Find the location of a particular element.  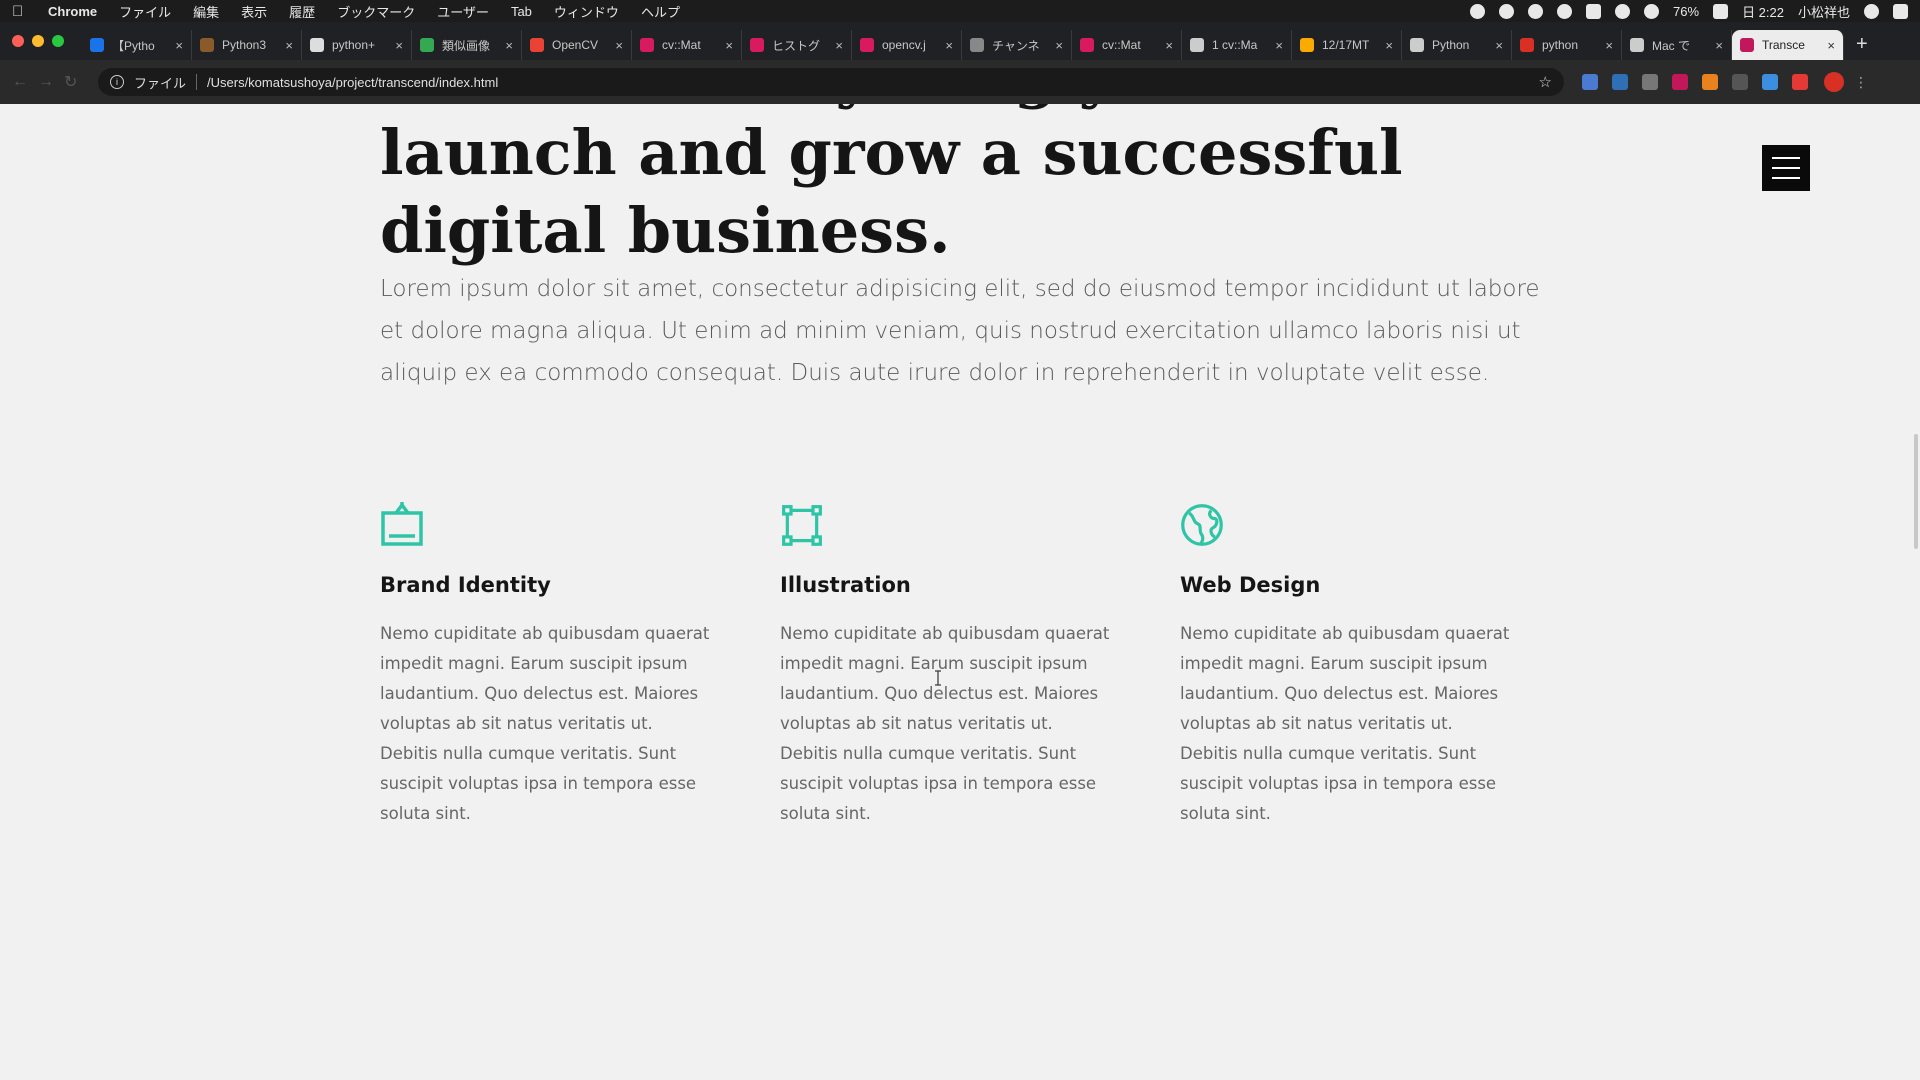

extensions-row is located at coordinates (1695, 82).